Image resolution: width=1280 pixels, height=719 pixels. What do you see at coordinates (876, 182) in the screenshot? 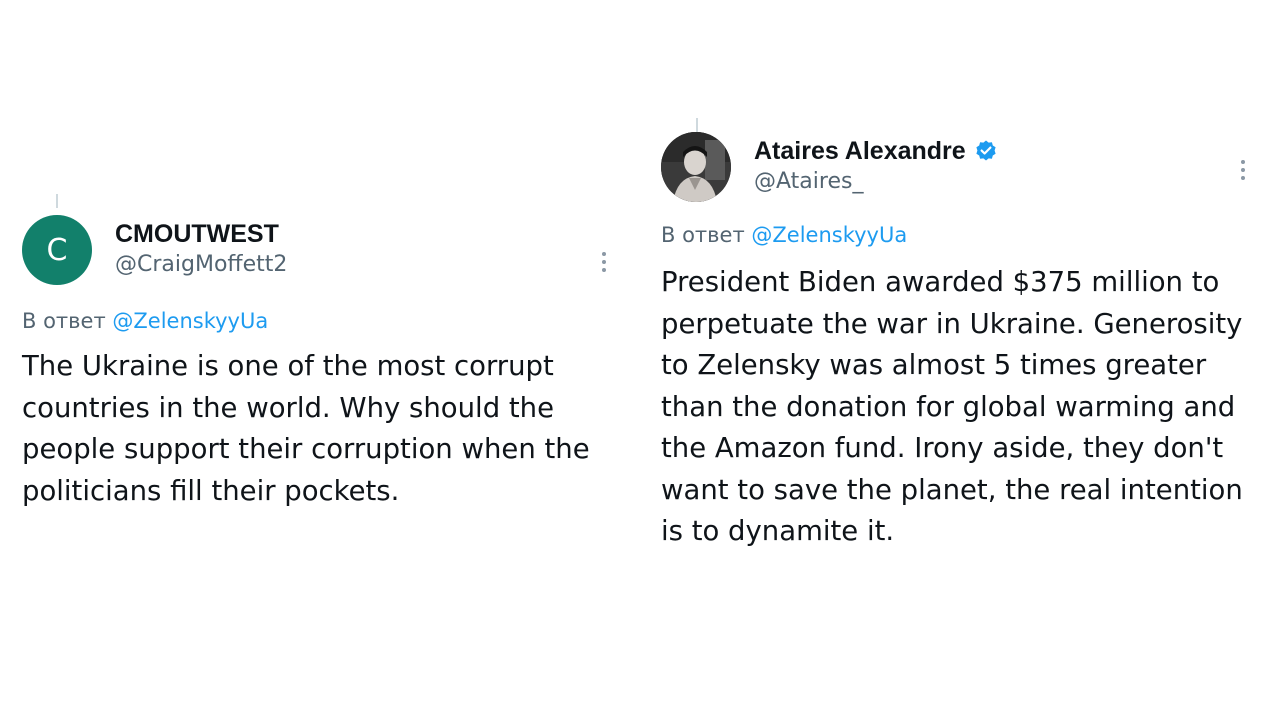
I see `author-handle: @Ataires_` at bounding box center [876, 182].